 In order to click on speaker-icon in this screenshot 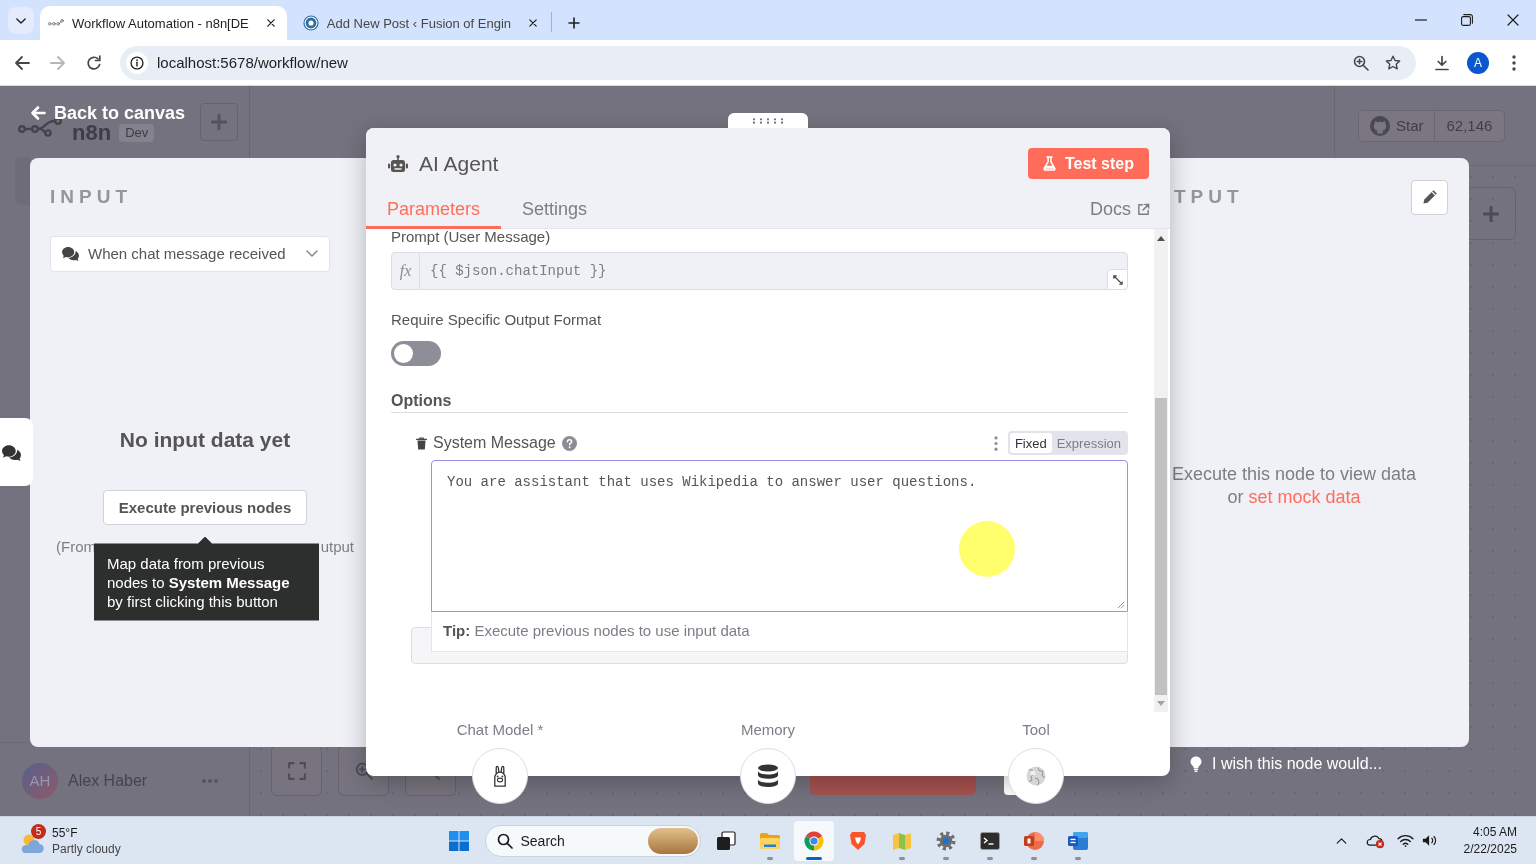, I will do `click(1429, 840)`.